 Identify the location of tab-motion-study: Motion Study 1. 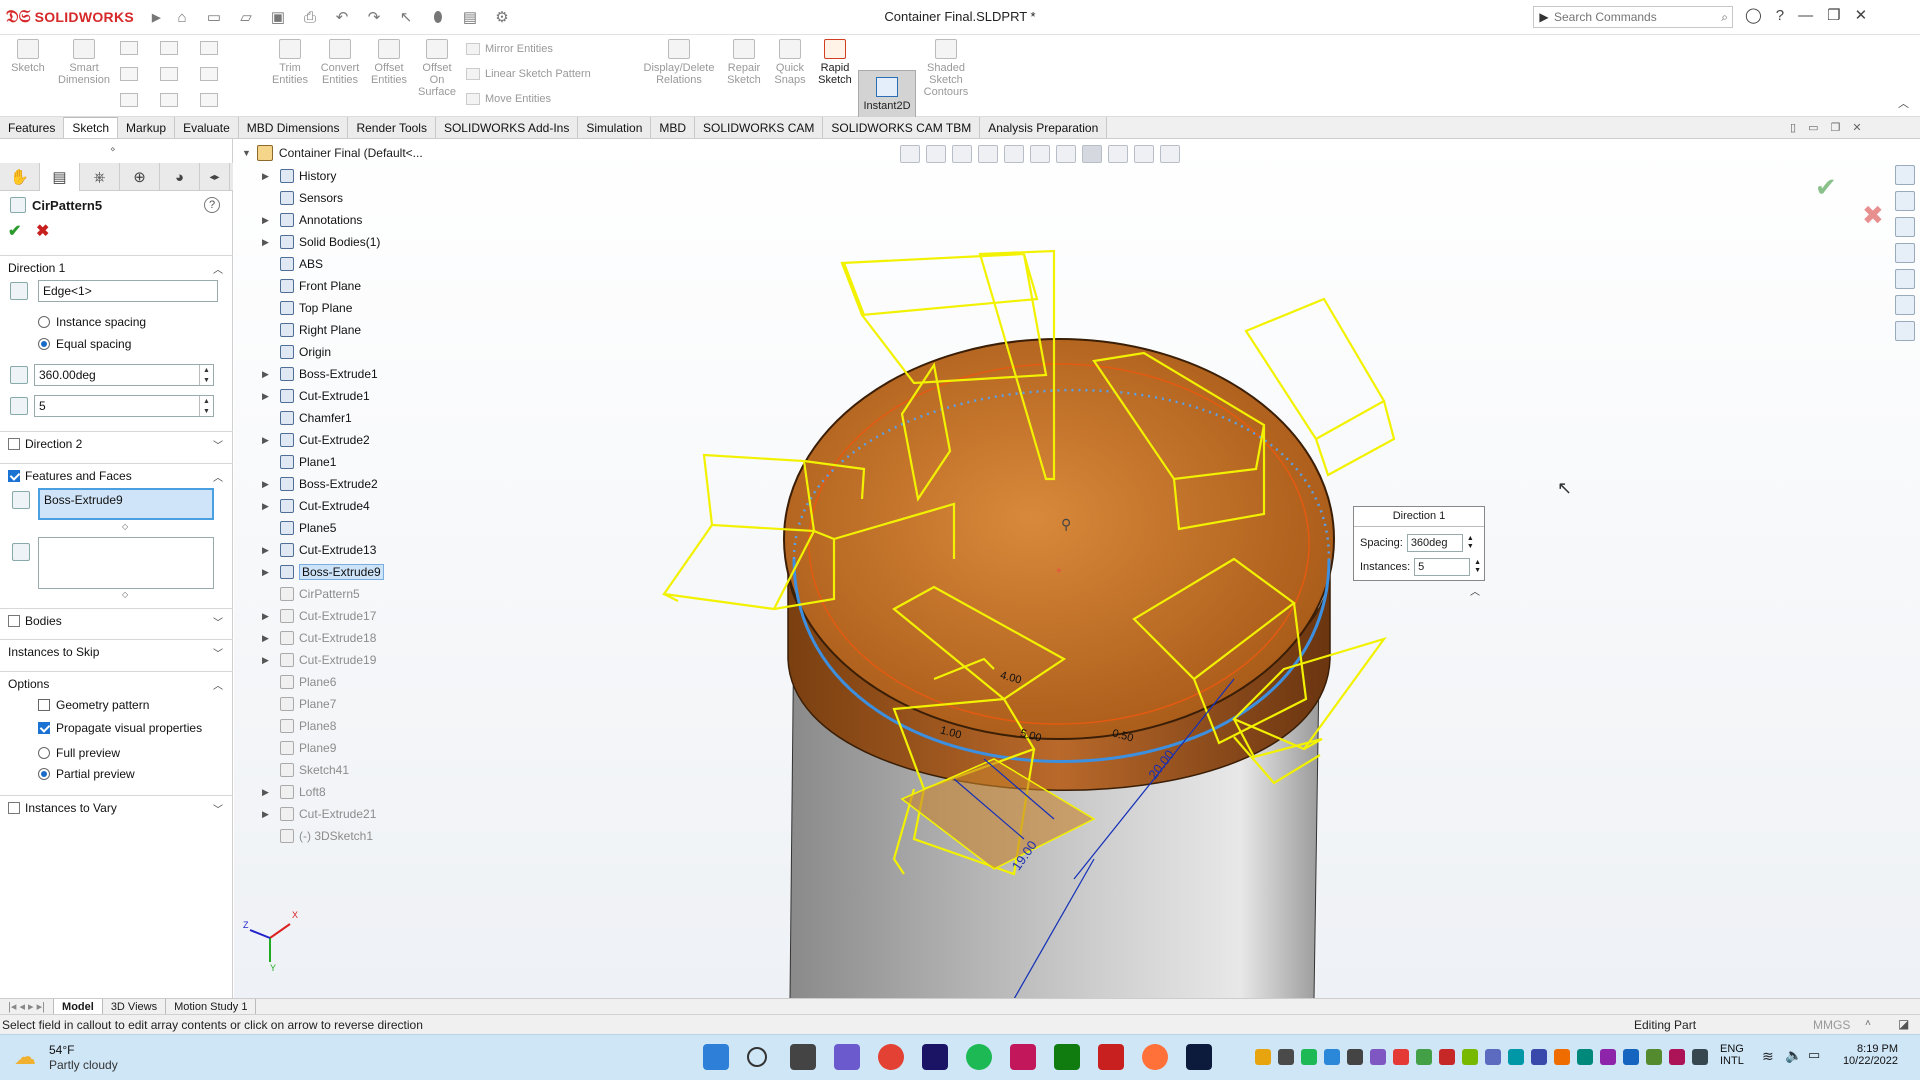
(211, 1006).